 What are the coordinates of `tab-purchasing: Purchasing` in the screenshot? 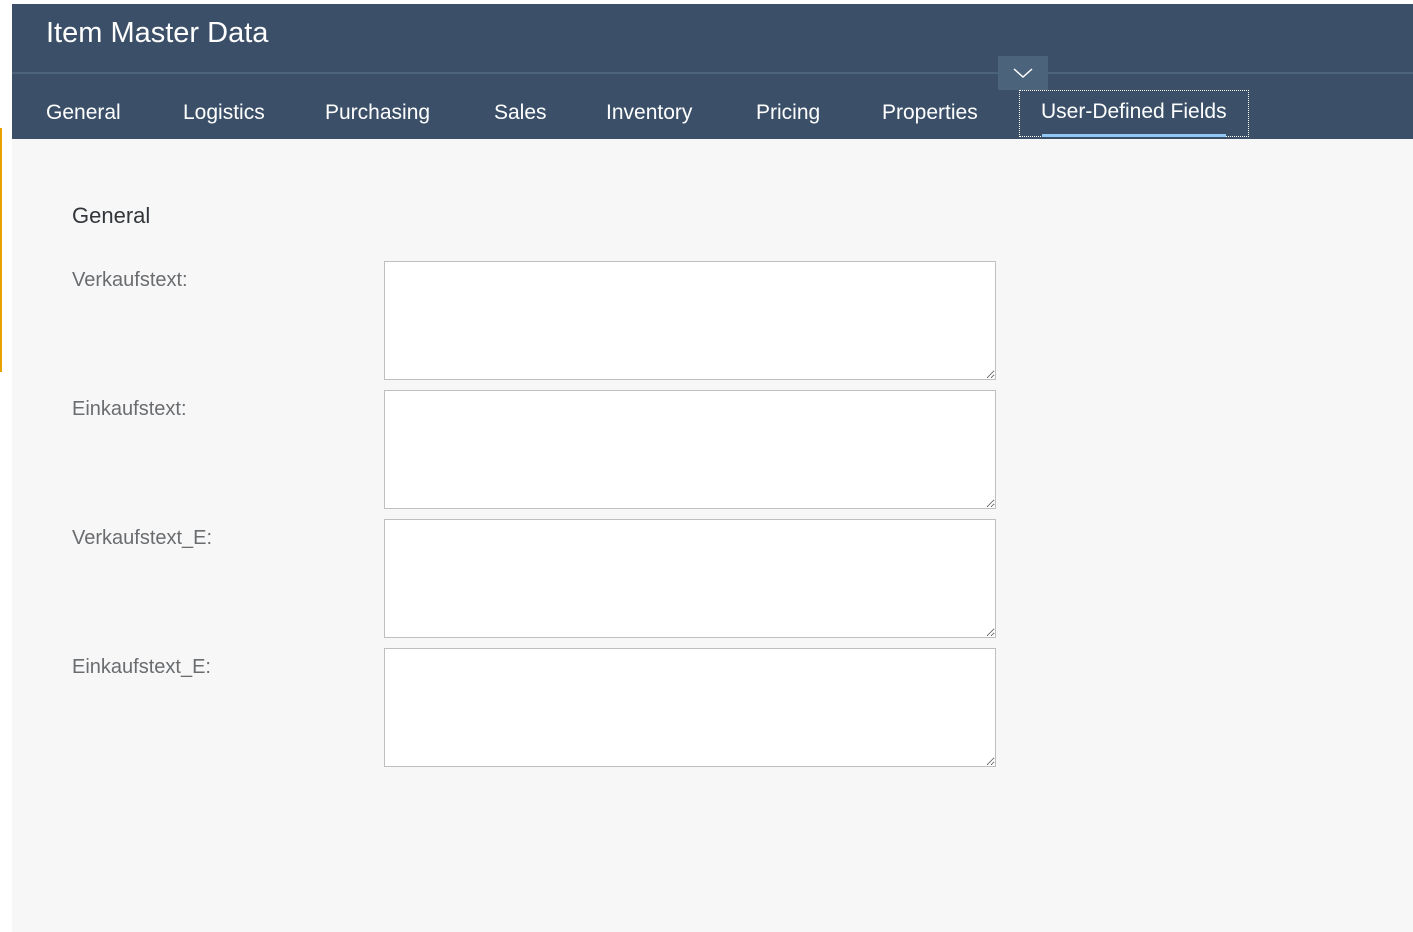 It's located at (377, 114).